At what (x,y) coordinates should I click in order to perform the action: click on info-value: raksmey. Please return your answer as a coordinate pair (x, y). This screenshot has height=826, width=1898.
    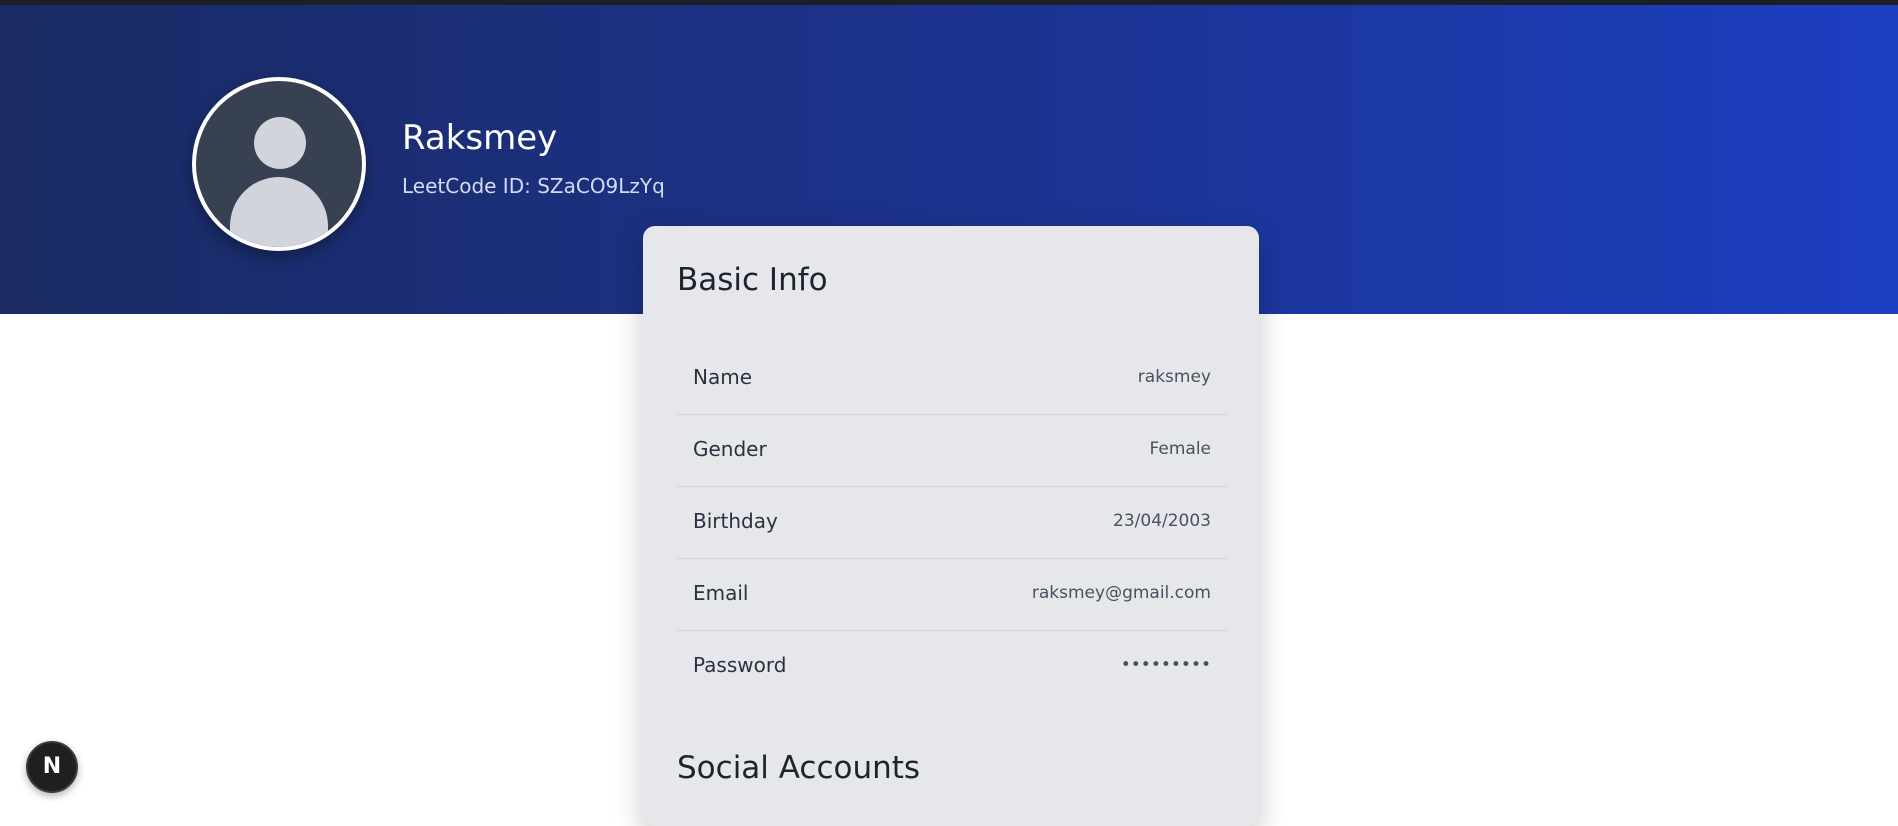
    Looking at the image, I should click on (1174, 377).